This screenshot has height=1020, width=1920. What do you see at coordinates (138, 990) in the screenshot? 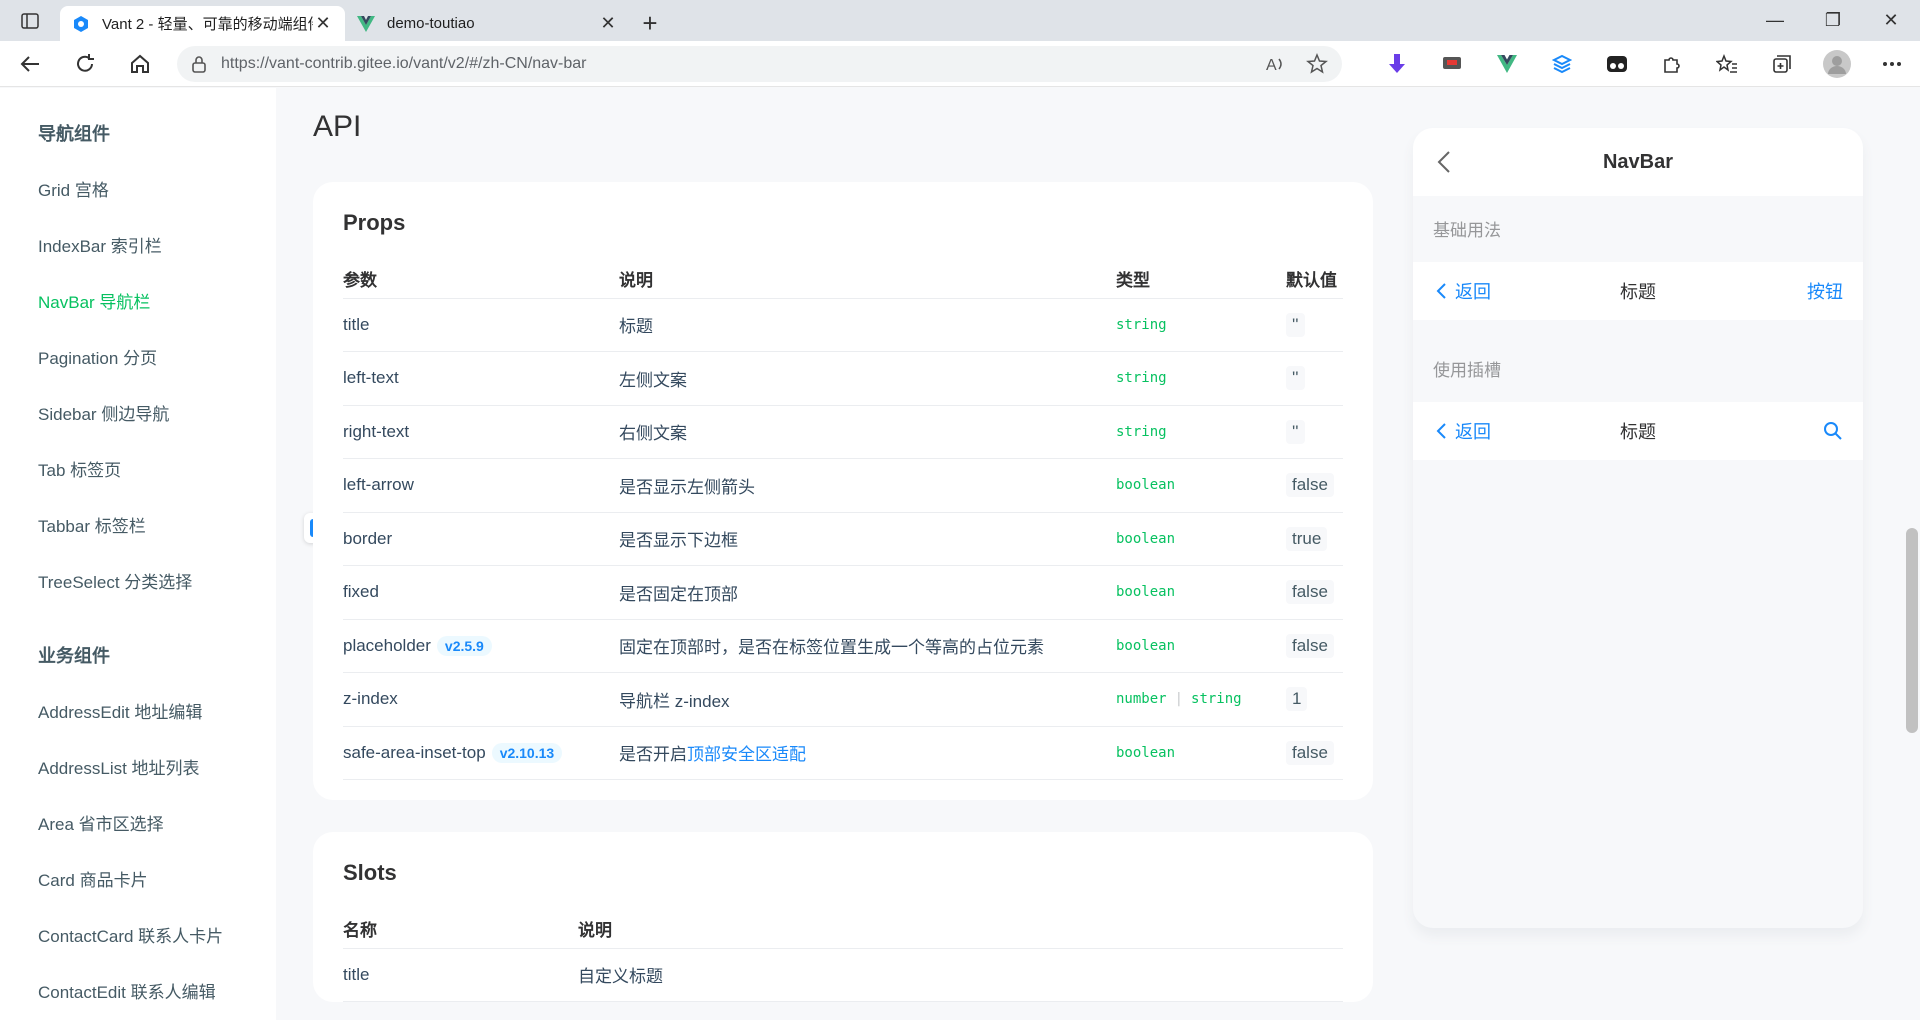
I see `sidebar-item-contactedit: ContactEdit 联系人编辑` at bounding box center [138, 990].